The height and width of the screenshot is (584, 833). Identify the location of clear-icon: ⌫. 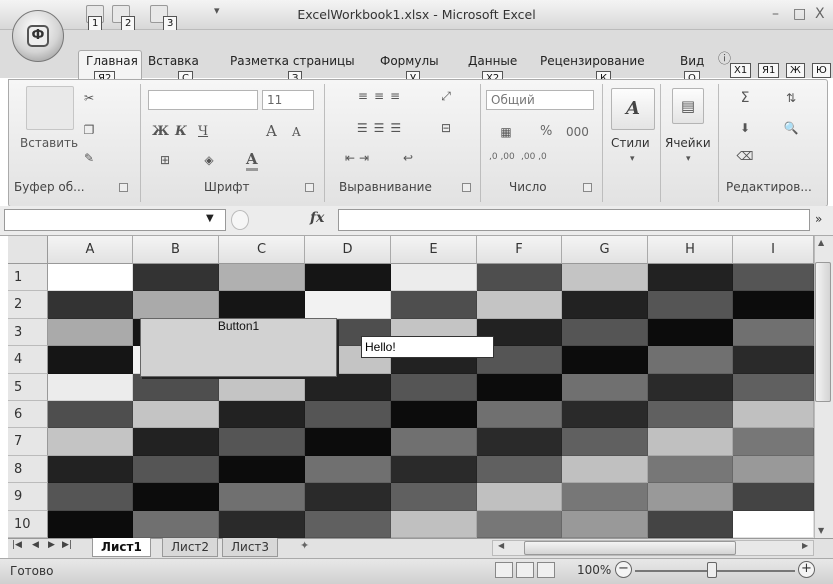
(745, 156).